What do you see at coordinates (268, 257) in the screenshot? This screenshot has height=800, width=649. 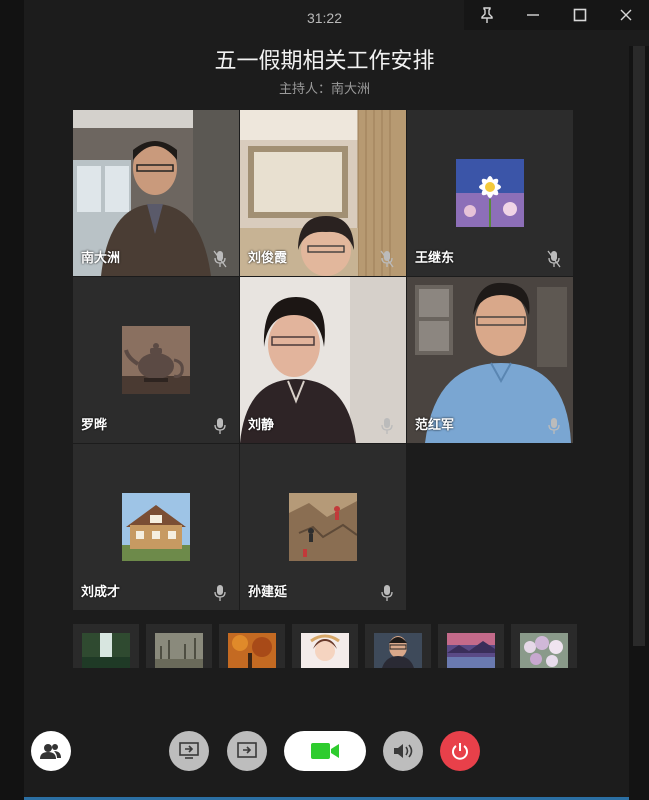 I see `participant-name: 刘俊霞` at bounding box center [268, 257].